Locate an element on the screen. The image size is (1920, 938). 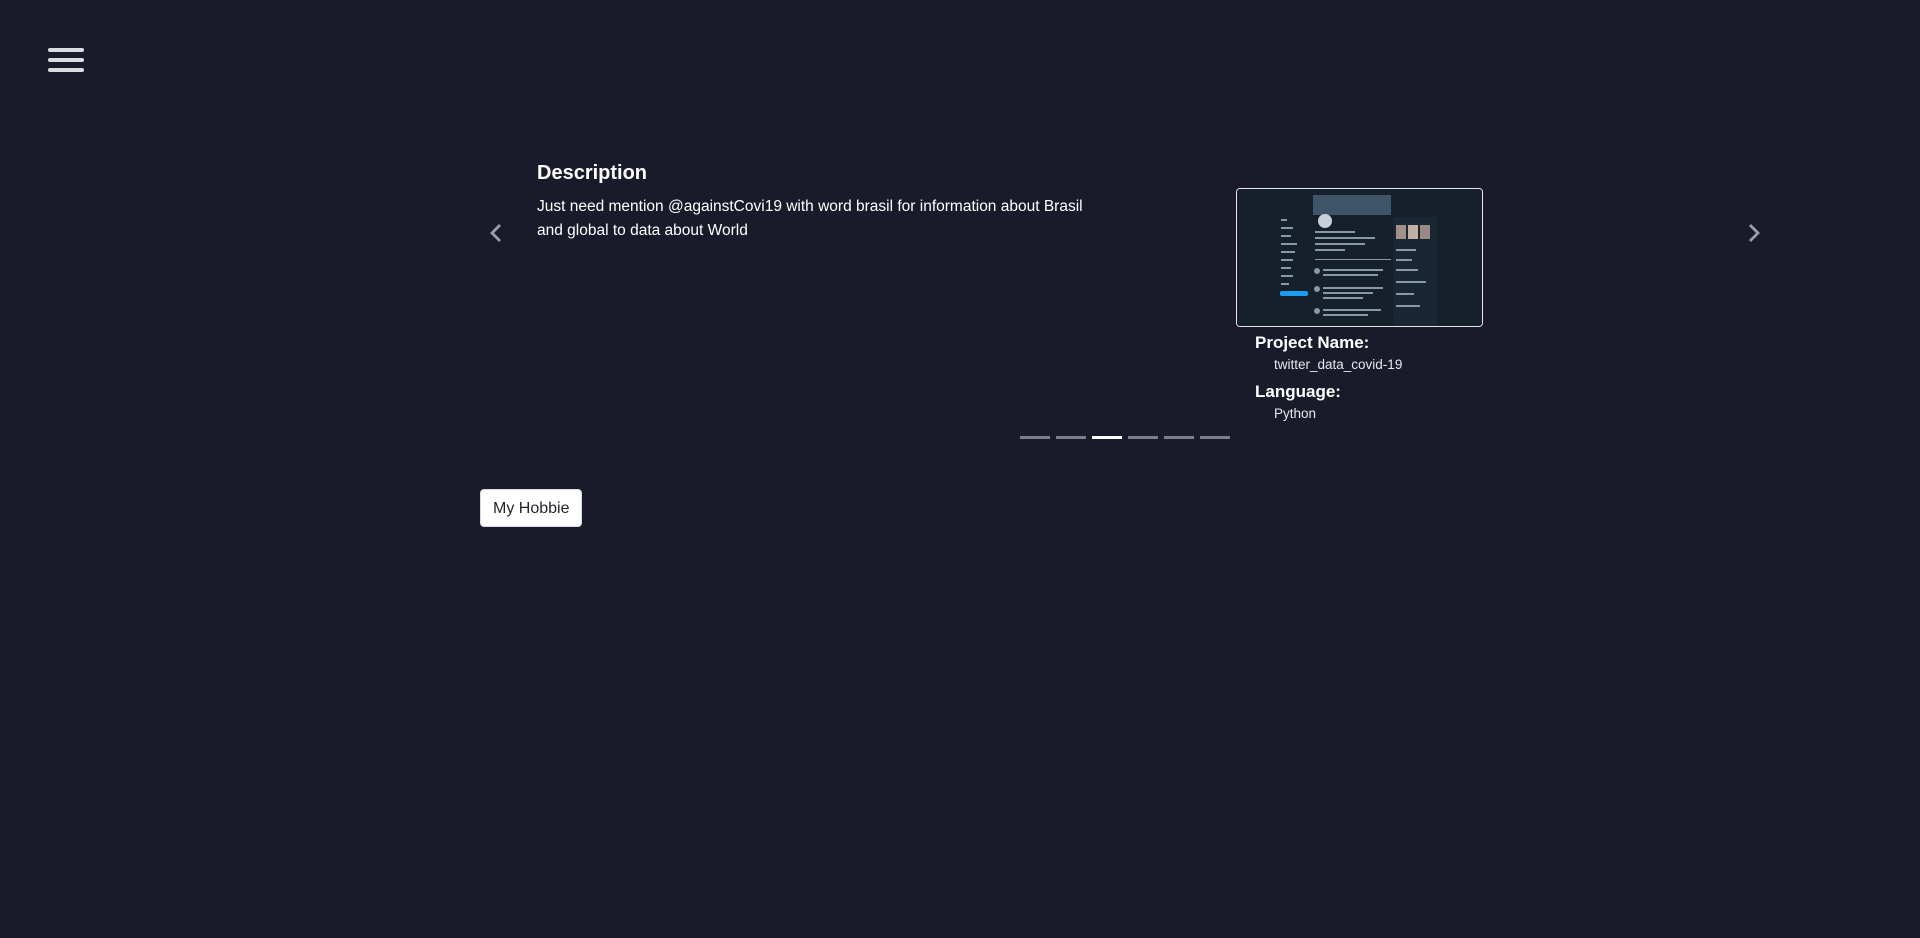
carousel-prev-button is located at coordinates (495, 233).